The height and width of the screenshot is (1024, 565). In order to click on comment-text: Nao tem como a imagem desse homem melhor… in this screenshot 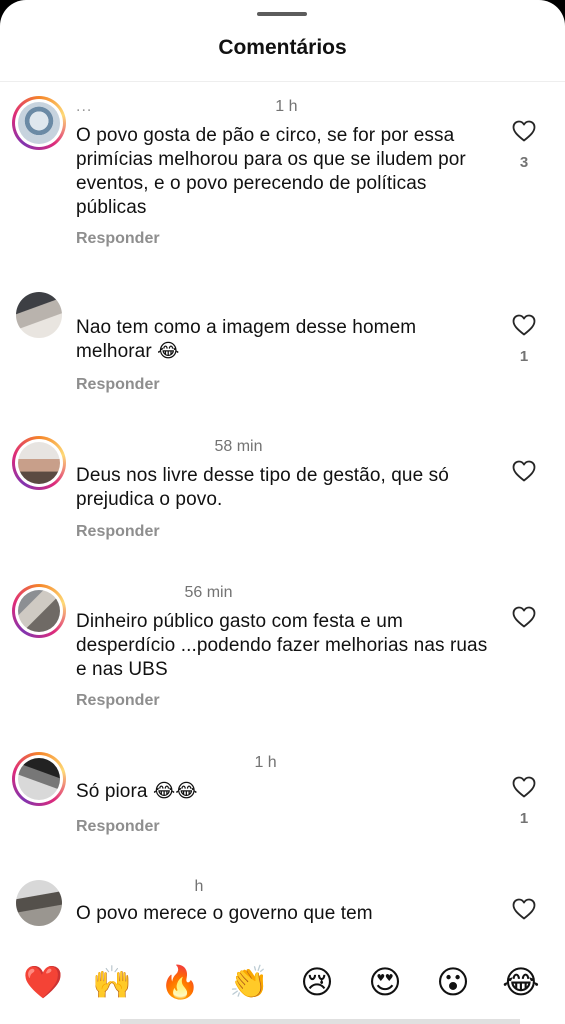, I will do `click(286, 340)`.